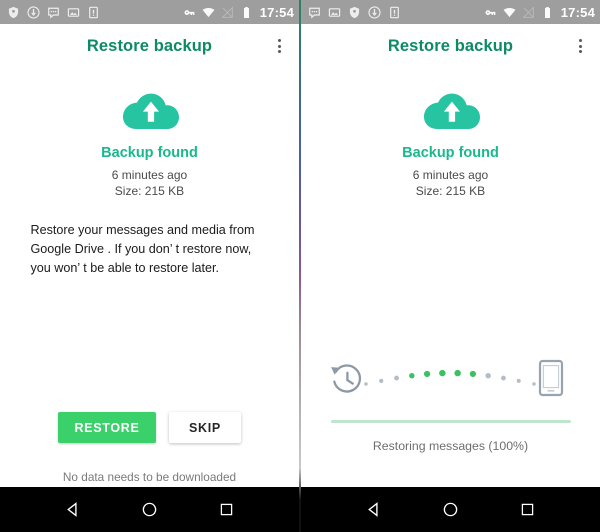 Image resolution: width=600 pixels, height=532 pixels. What do you see at coordinates (345, 378) in the screenshot?
I see `history-restore-icon` at bounding box center [345, 378].